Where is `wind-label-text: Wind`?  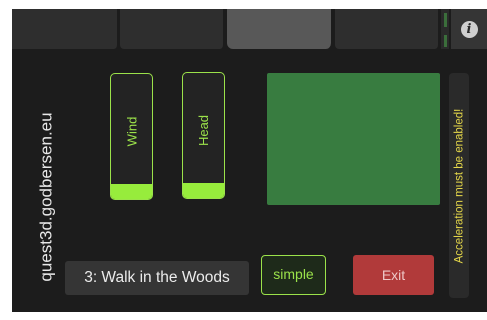
wind-label-text: Wind is located at coordinates (131, 131).